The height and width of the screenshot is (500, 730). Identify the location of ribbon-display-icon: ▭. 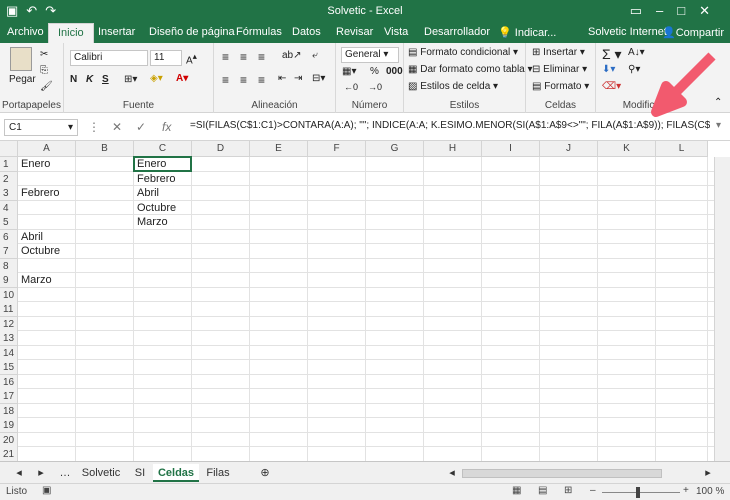
(643, 10).